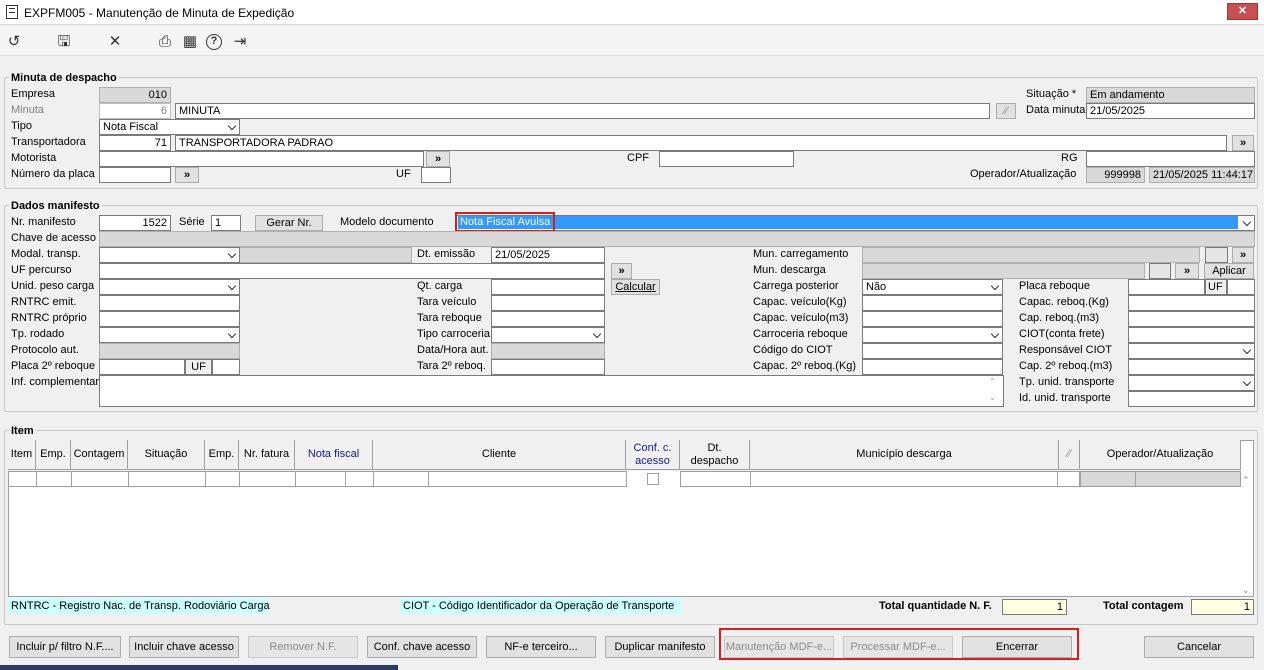 Image resolution: width=1264 pixels, height=670 pixels. What do you see at coordinates (438, 159) in the screenshot?
I see `motorista-lookup-button: »` at bounding box center [438, 159].